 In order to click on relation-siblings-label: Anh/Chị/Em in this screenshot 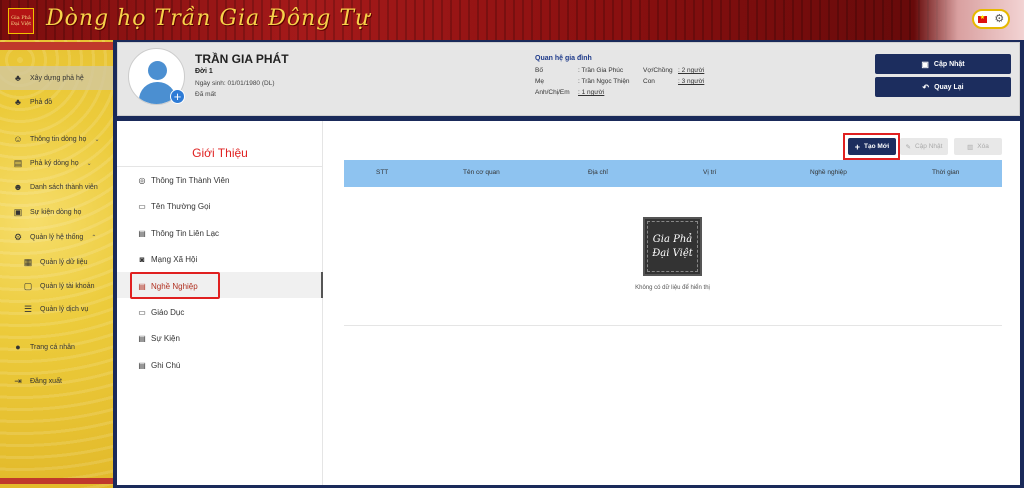, I will do `click(552, 92)`.